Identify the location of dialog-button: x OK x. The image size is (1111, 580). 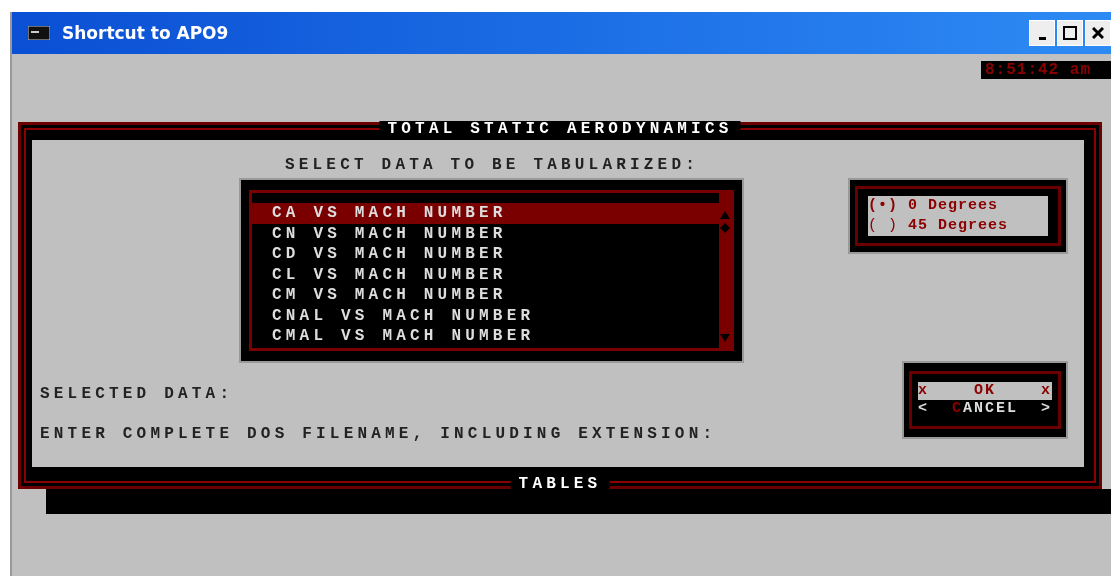
(985, 391).